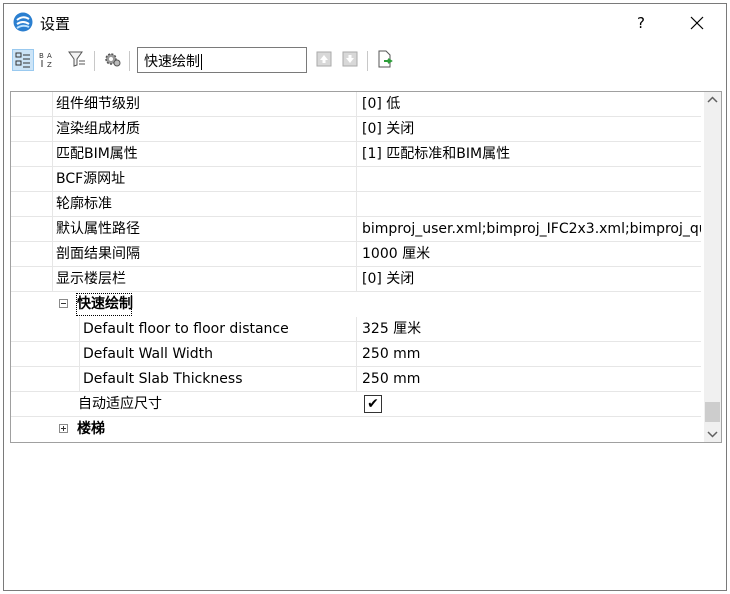 This screenshot has width=730, height=594. I want to click on auto-fit-checkbox: ✔, so click(373, 404).